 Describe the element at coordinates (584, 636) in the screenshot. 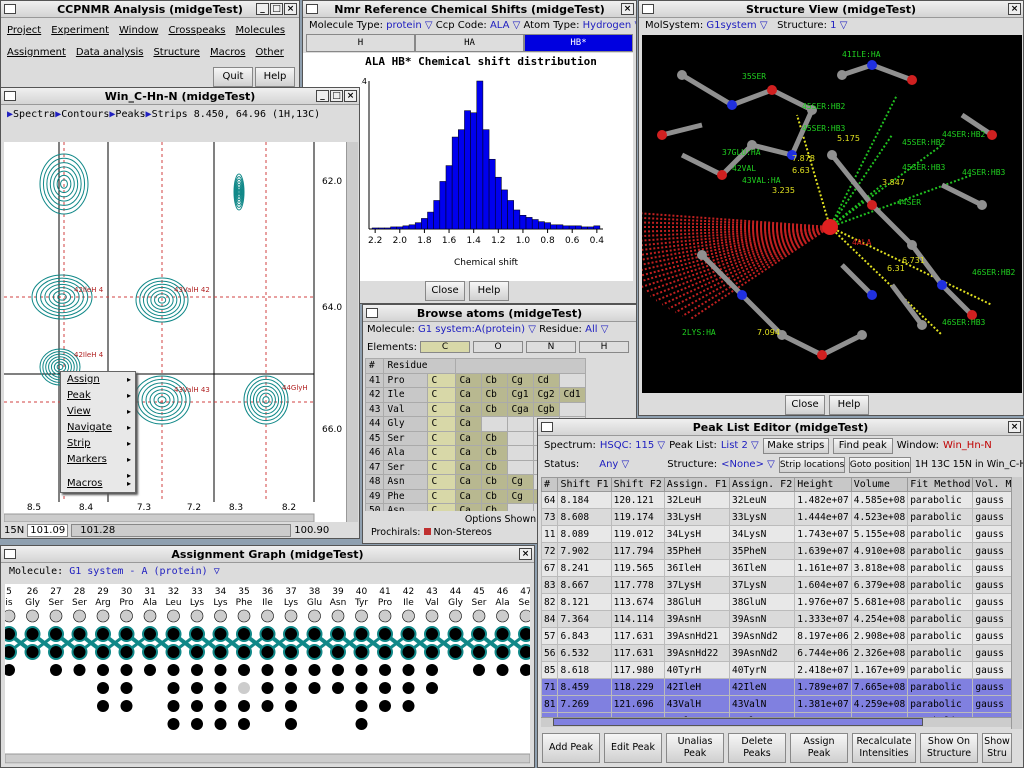

I see `peak-cell: 6.843` at that location.